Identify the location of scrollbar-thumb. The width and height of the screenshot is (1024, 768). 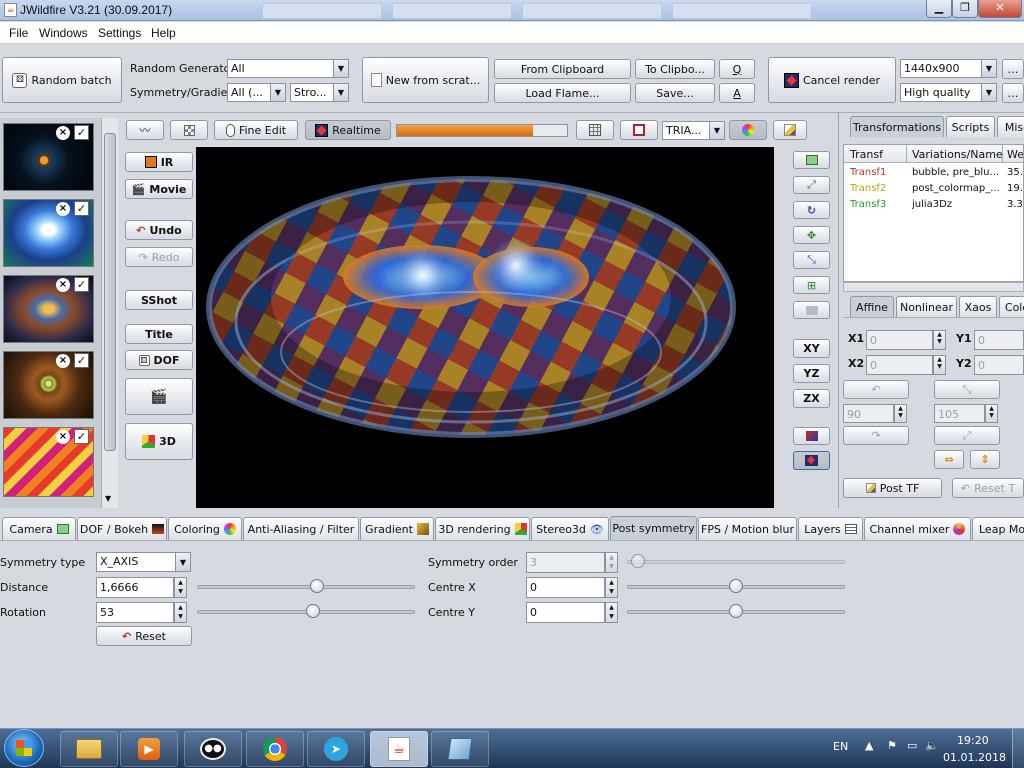
(110, 292).